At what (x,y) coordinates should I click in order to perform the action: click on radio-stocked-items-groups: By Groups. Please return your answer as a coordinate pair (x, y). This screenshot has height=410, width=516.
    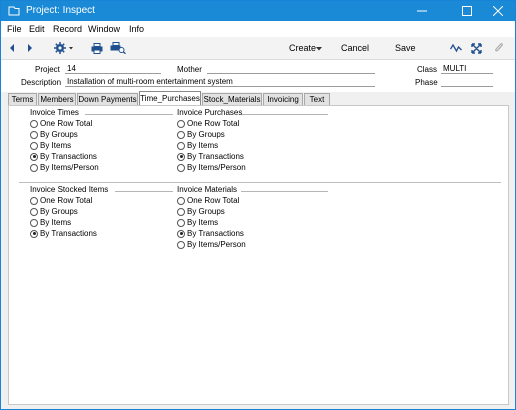
    Looking at the image, I should click on (54, 211).